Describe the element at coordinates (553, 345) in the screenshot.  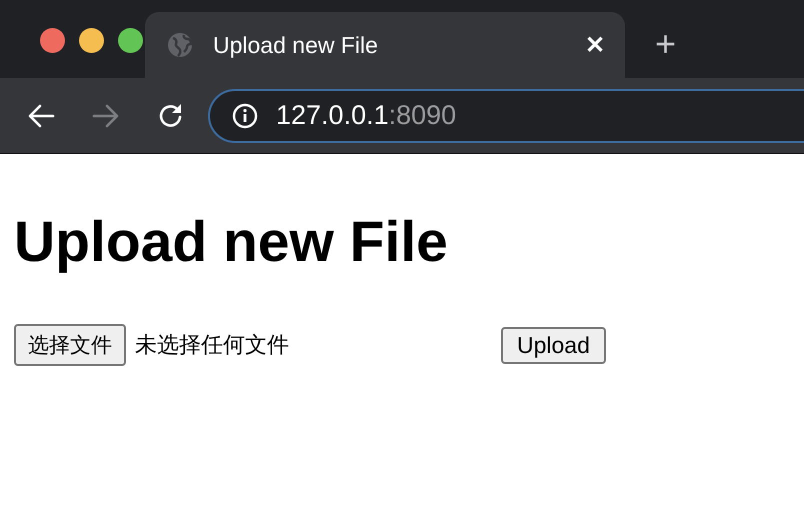
I see `upload-button: Upload` at that location.